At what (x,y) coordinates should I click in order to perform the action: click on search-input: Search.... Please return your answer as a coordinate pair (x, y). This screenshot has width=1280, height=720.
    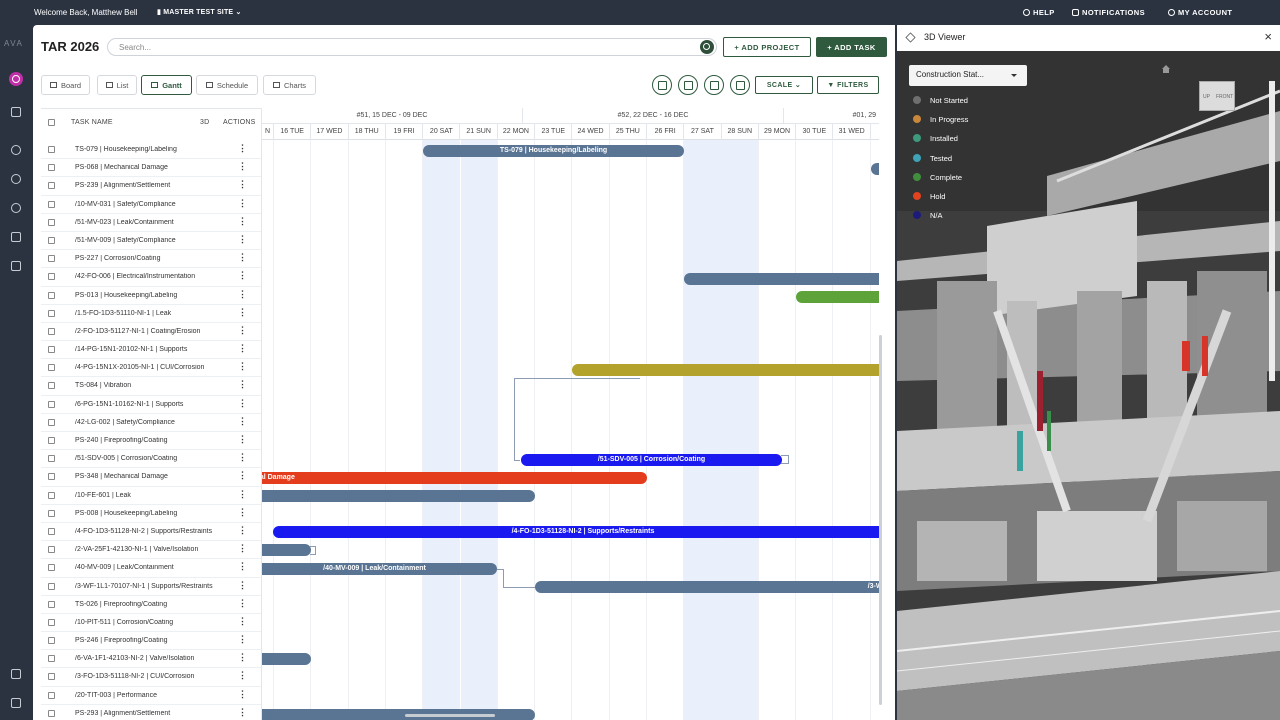
    Looking at the image, I should click on (412, 47).